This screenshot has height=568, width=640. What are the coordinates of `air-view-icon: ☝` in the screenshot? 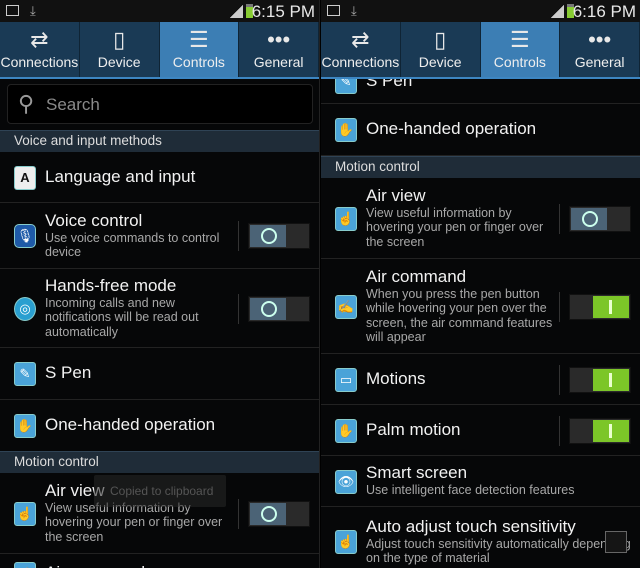 It's located at (25, 513).